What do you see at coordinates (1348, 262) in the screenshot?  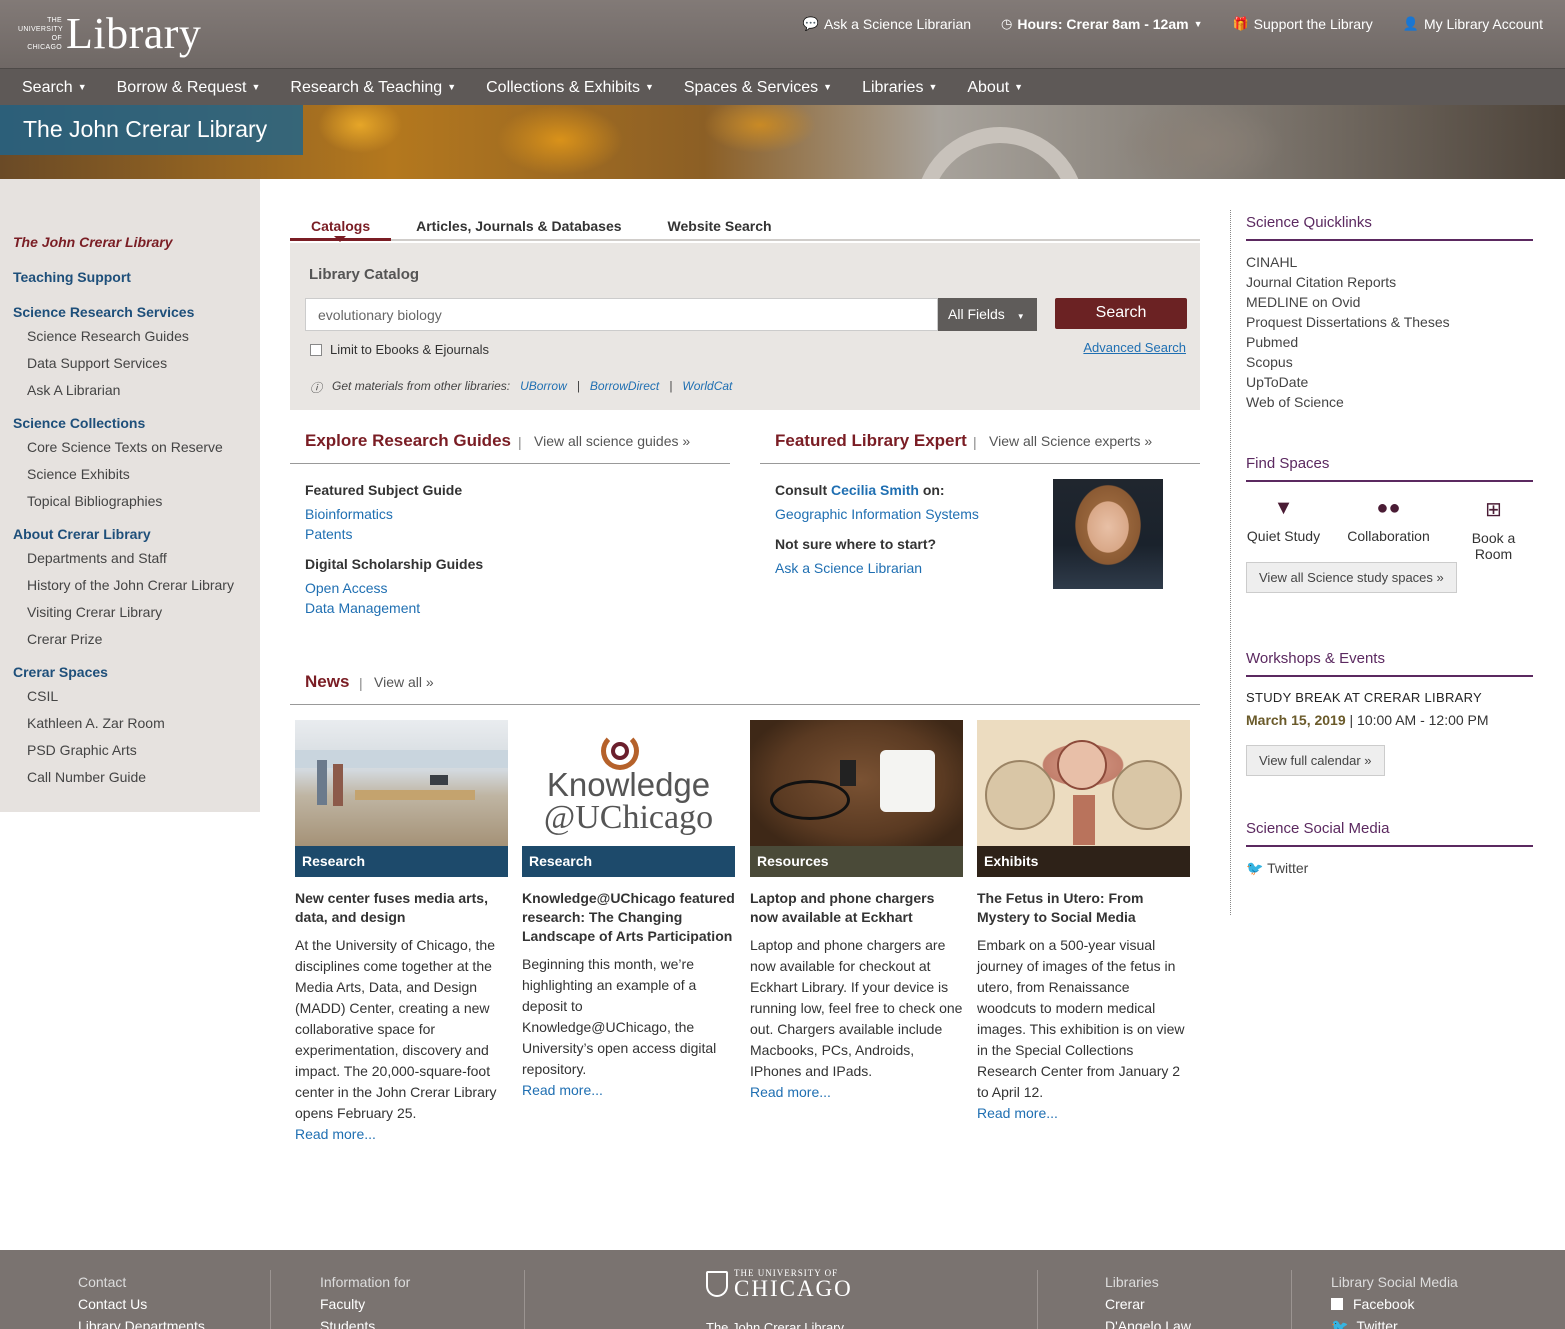 I see `quicklink: CINAHL` at bounding box center [1348, 262].